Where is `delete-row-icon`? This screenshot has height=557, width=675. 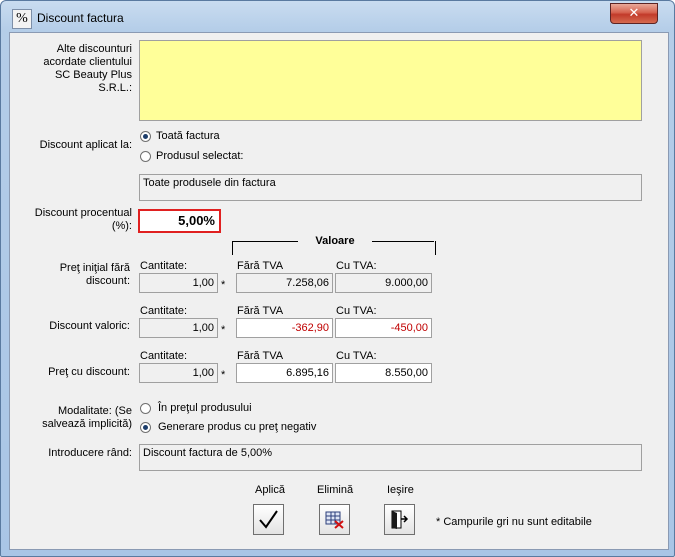 delete-row-icon is located at coordinates (334, 520).